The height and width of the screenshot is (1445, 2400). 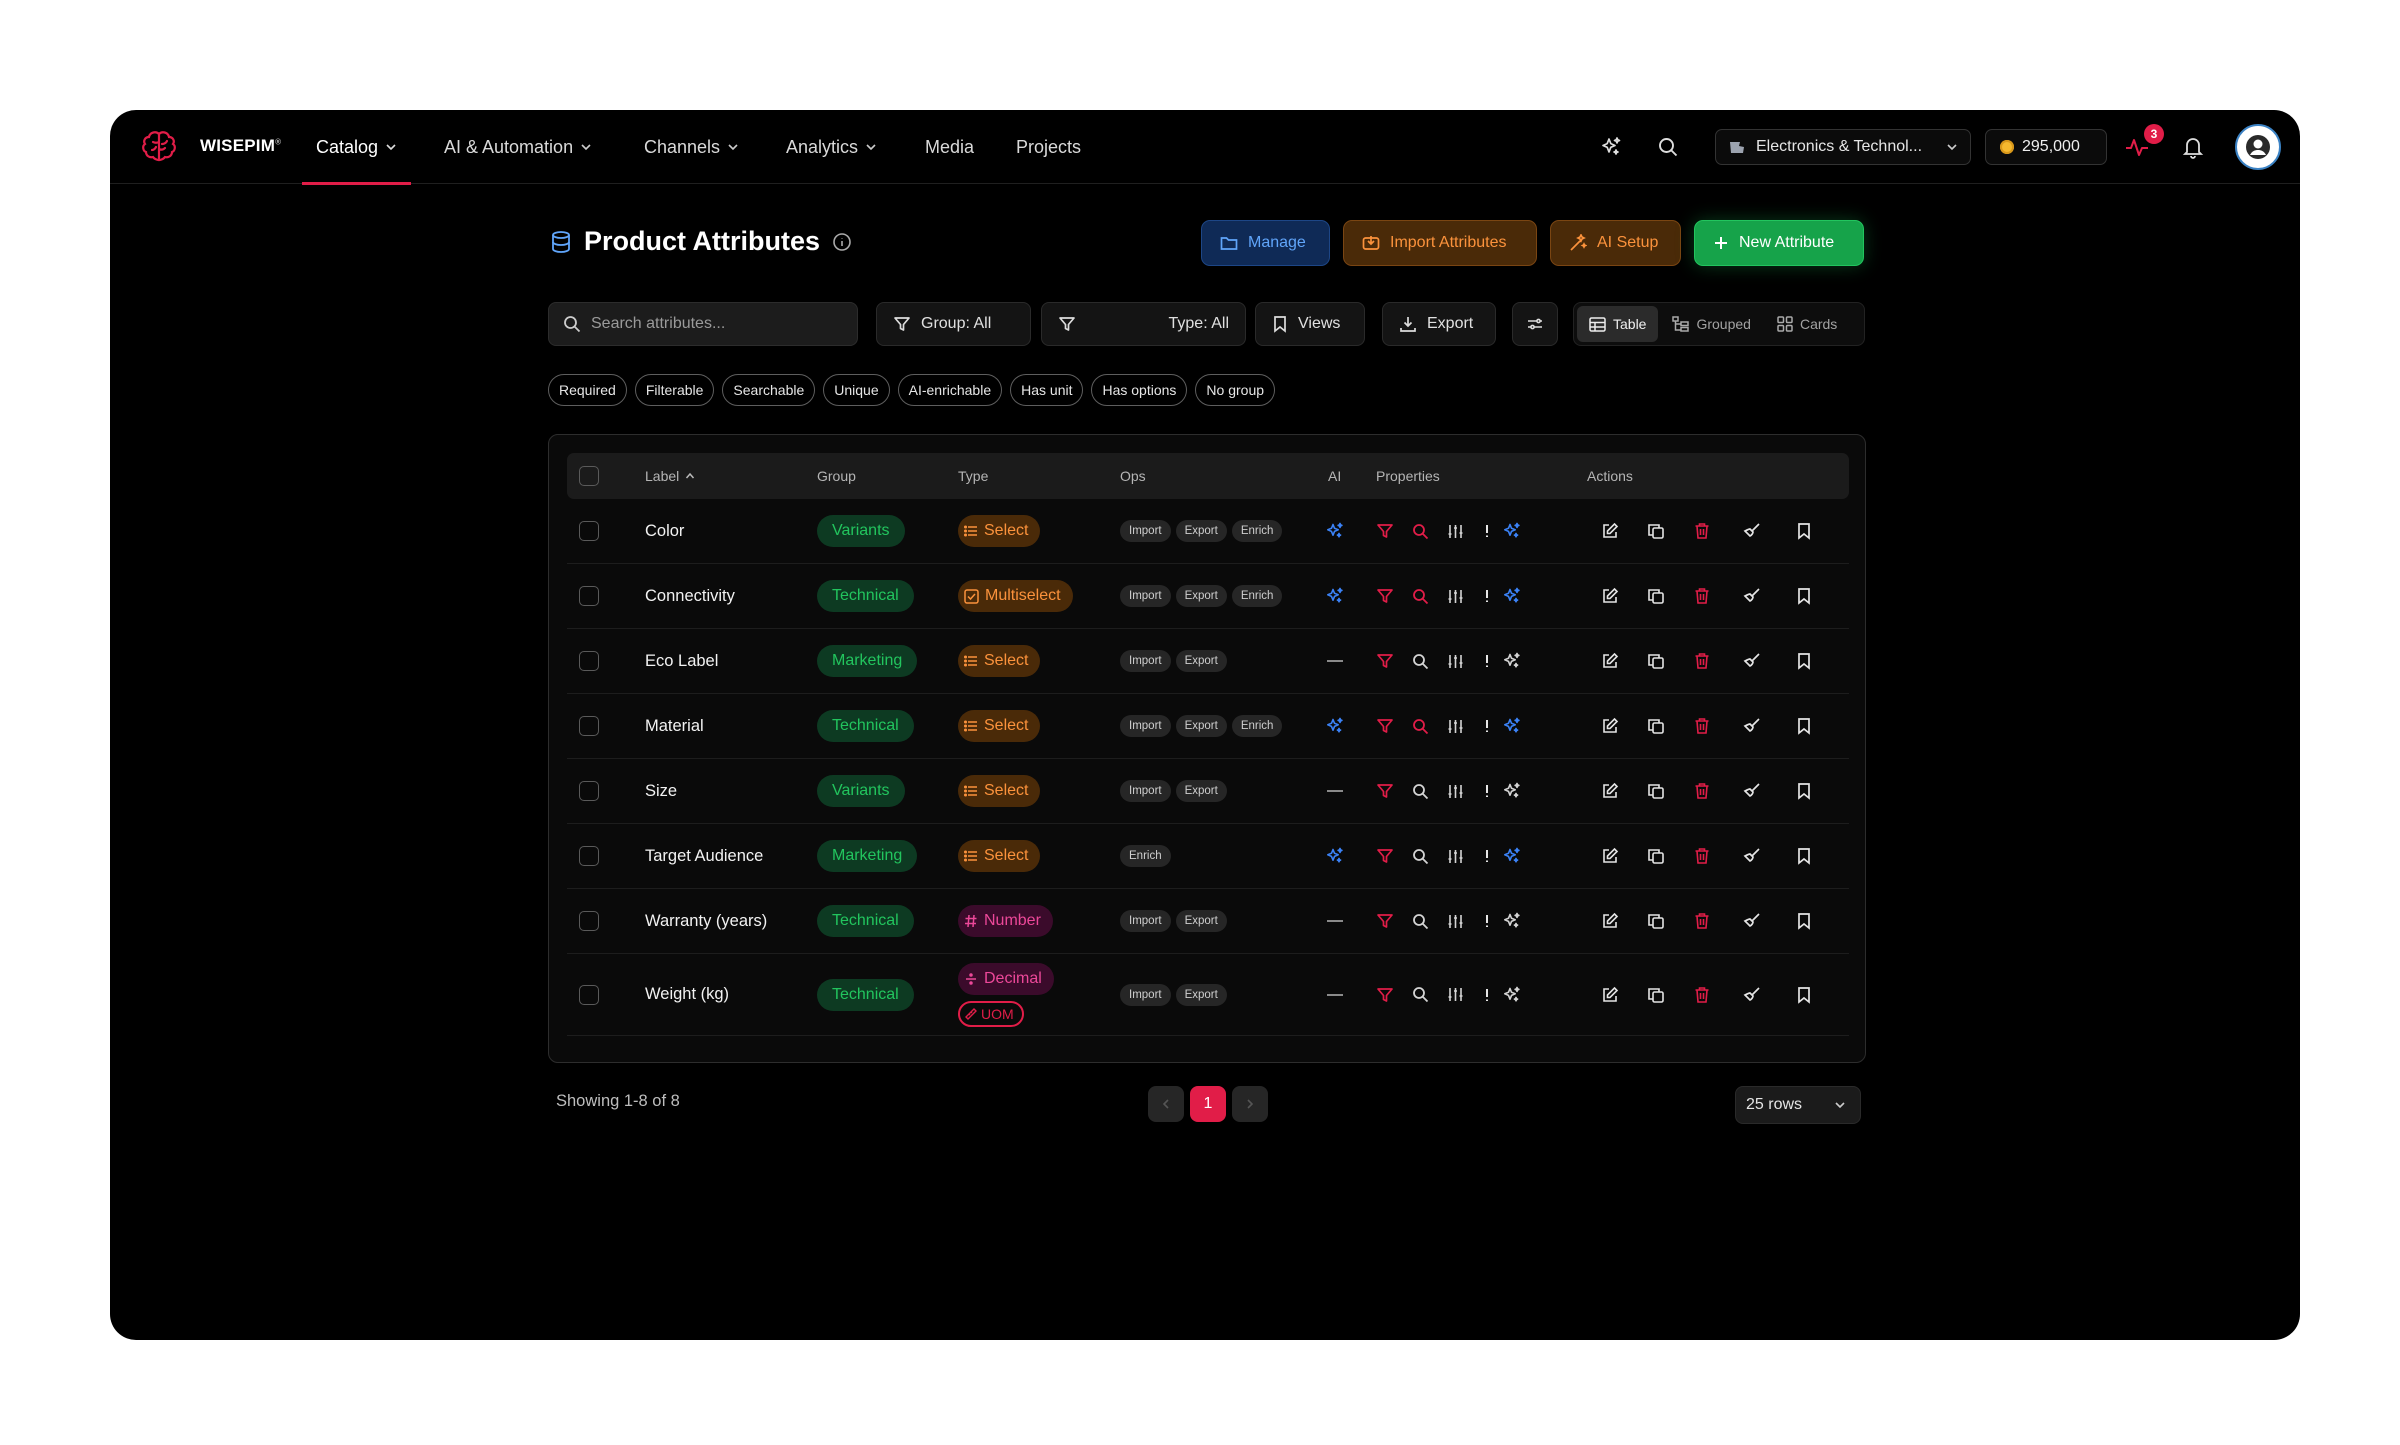 I want to click on nav-ai-automation: AI & Automation, so click(x=518, y=147).